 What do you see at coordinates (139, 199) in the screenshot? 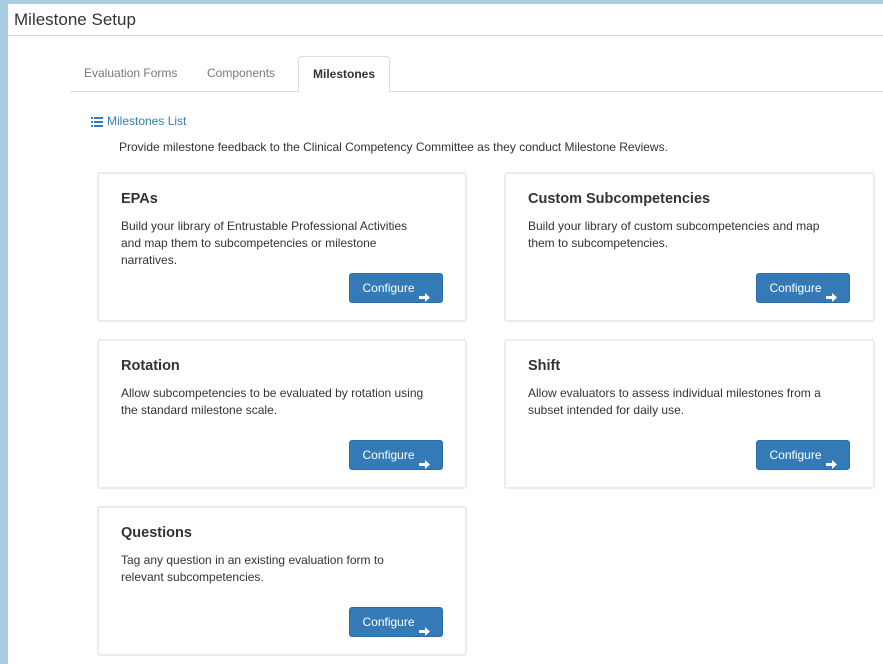
I see `card-title: EPAs` at bounding box center [139, 199].